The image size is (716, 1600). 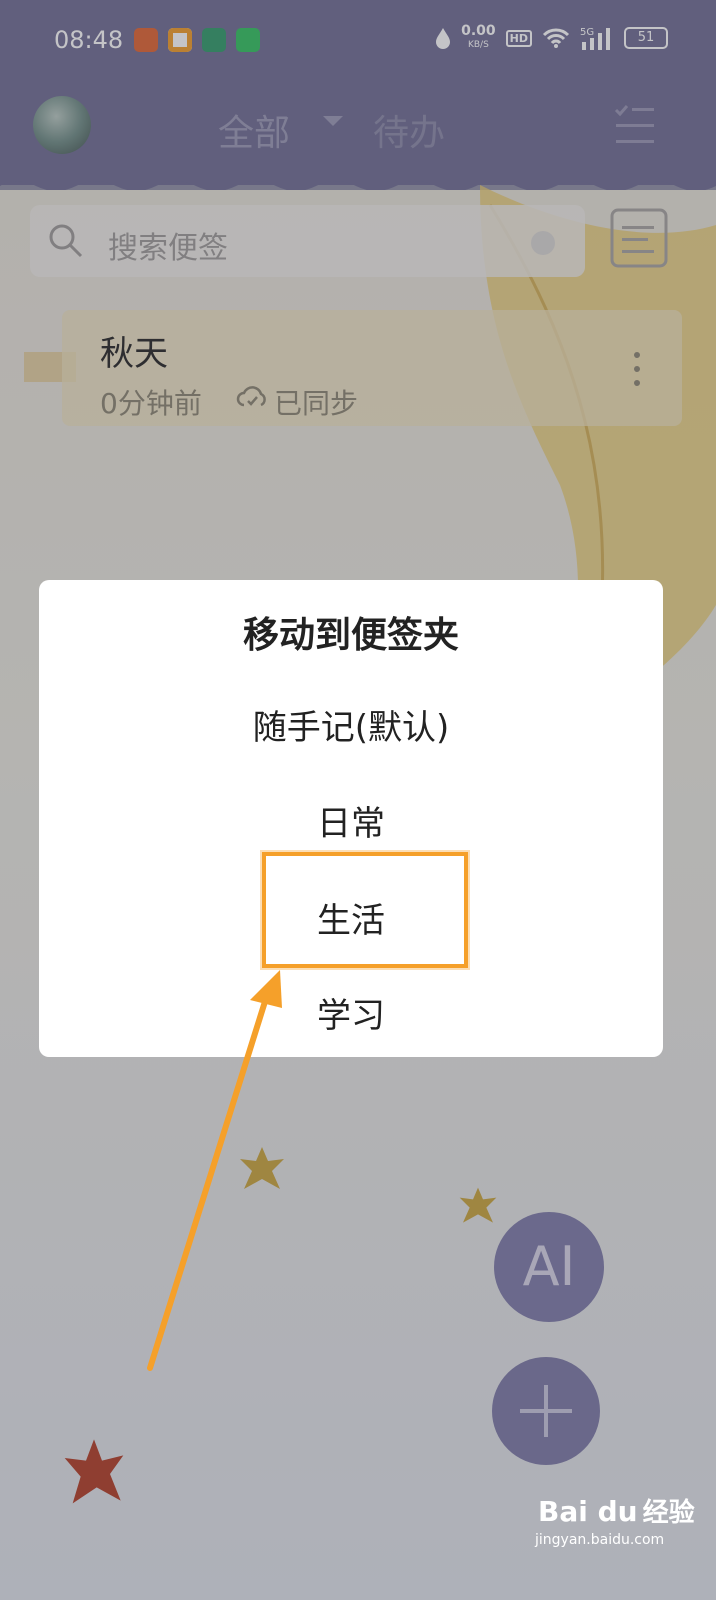 I want to click on baidu-watermark: Bai du 经验 jingyan.baidu.com, so click(x=615, y=1520).